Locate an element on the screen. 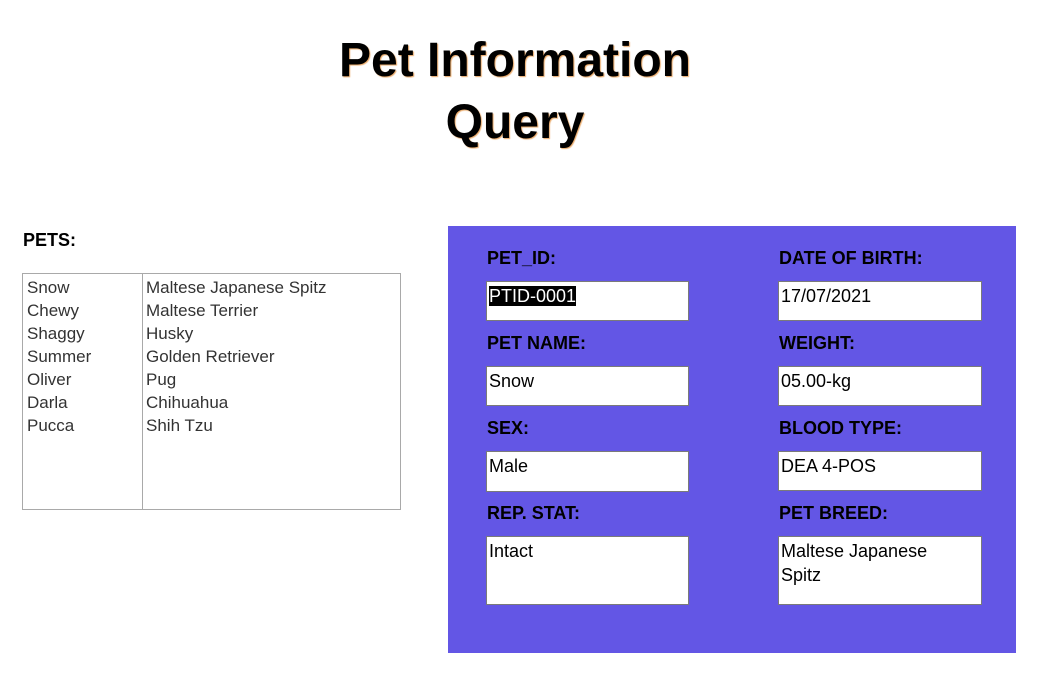  page-title-line-2: Query is located at coordinates (515, 122).